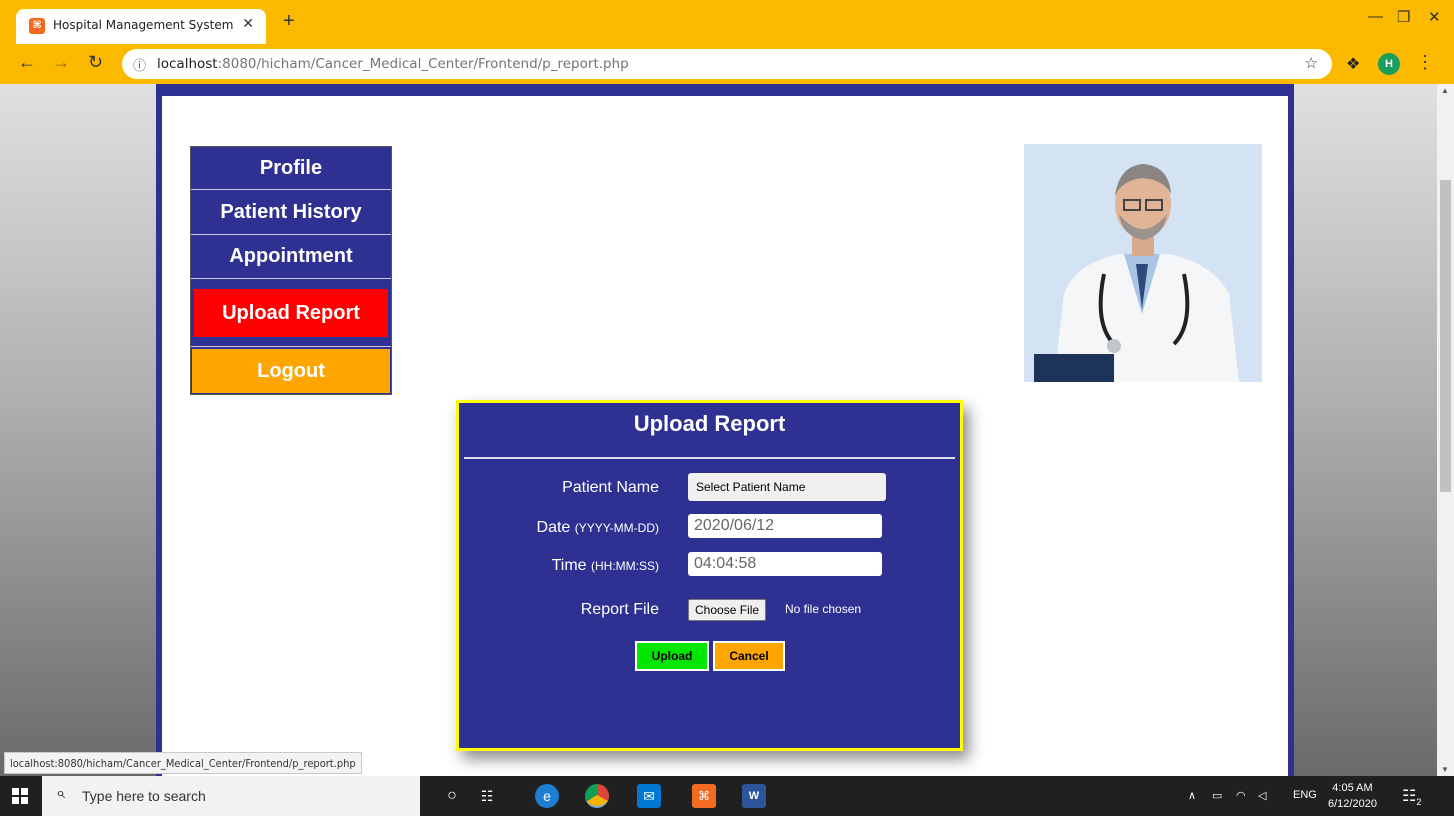 This screenshot has width=1454, height=816. What do you see at coordinates (27, 62) in the screenshot?
I see `back-icon: ←` at bounding box center [27, 62].